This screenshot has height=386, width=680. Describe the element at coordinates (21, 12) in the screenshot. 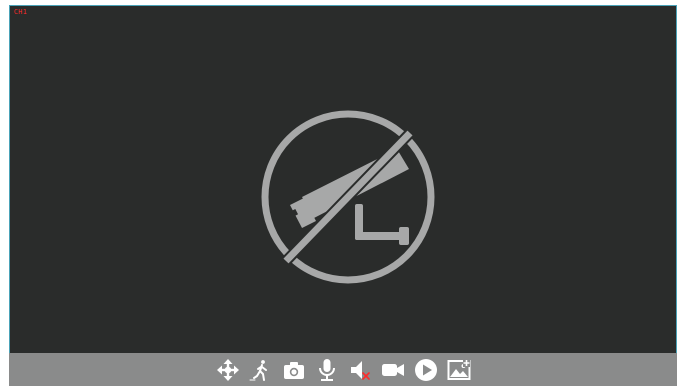

I see `channel-label: CH1` at that location.